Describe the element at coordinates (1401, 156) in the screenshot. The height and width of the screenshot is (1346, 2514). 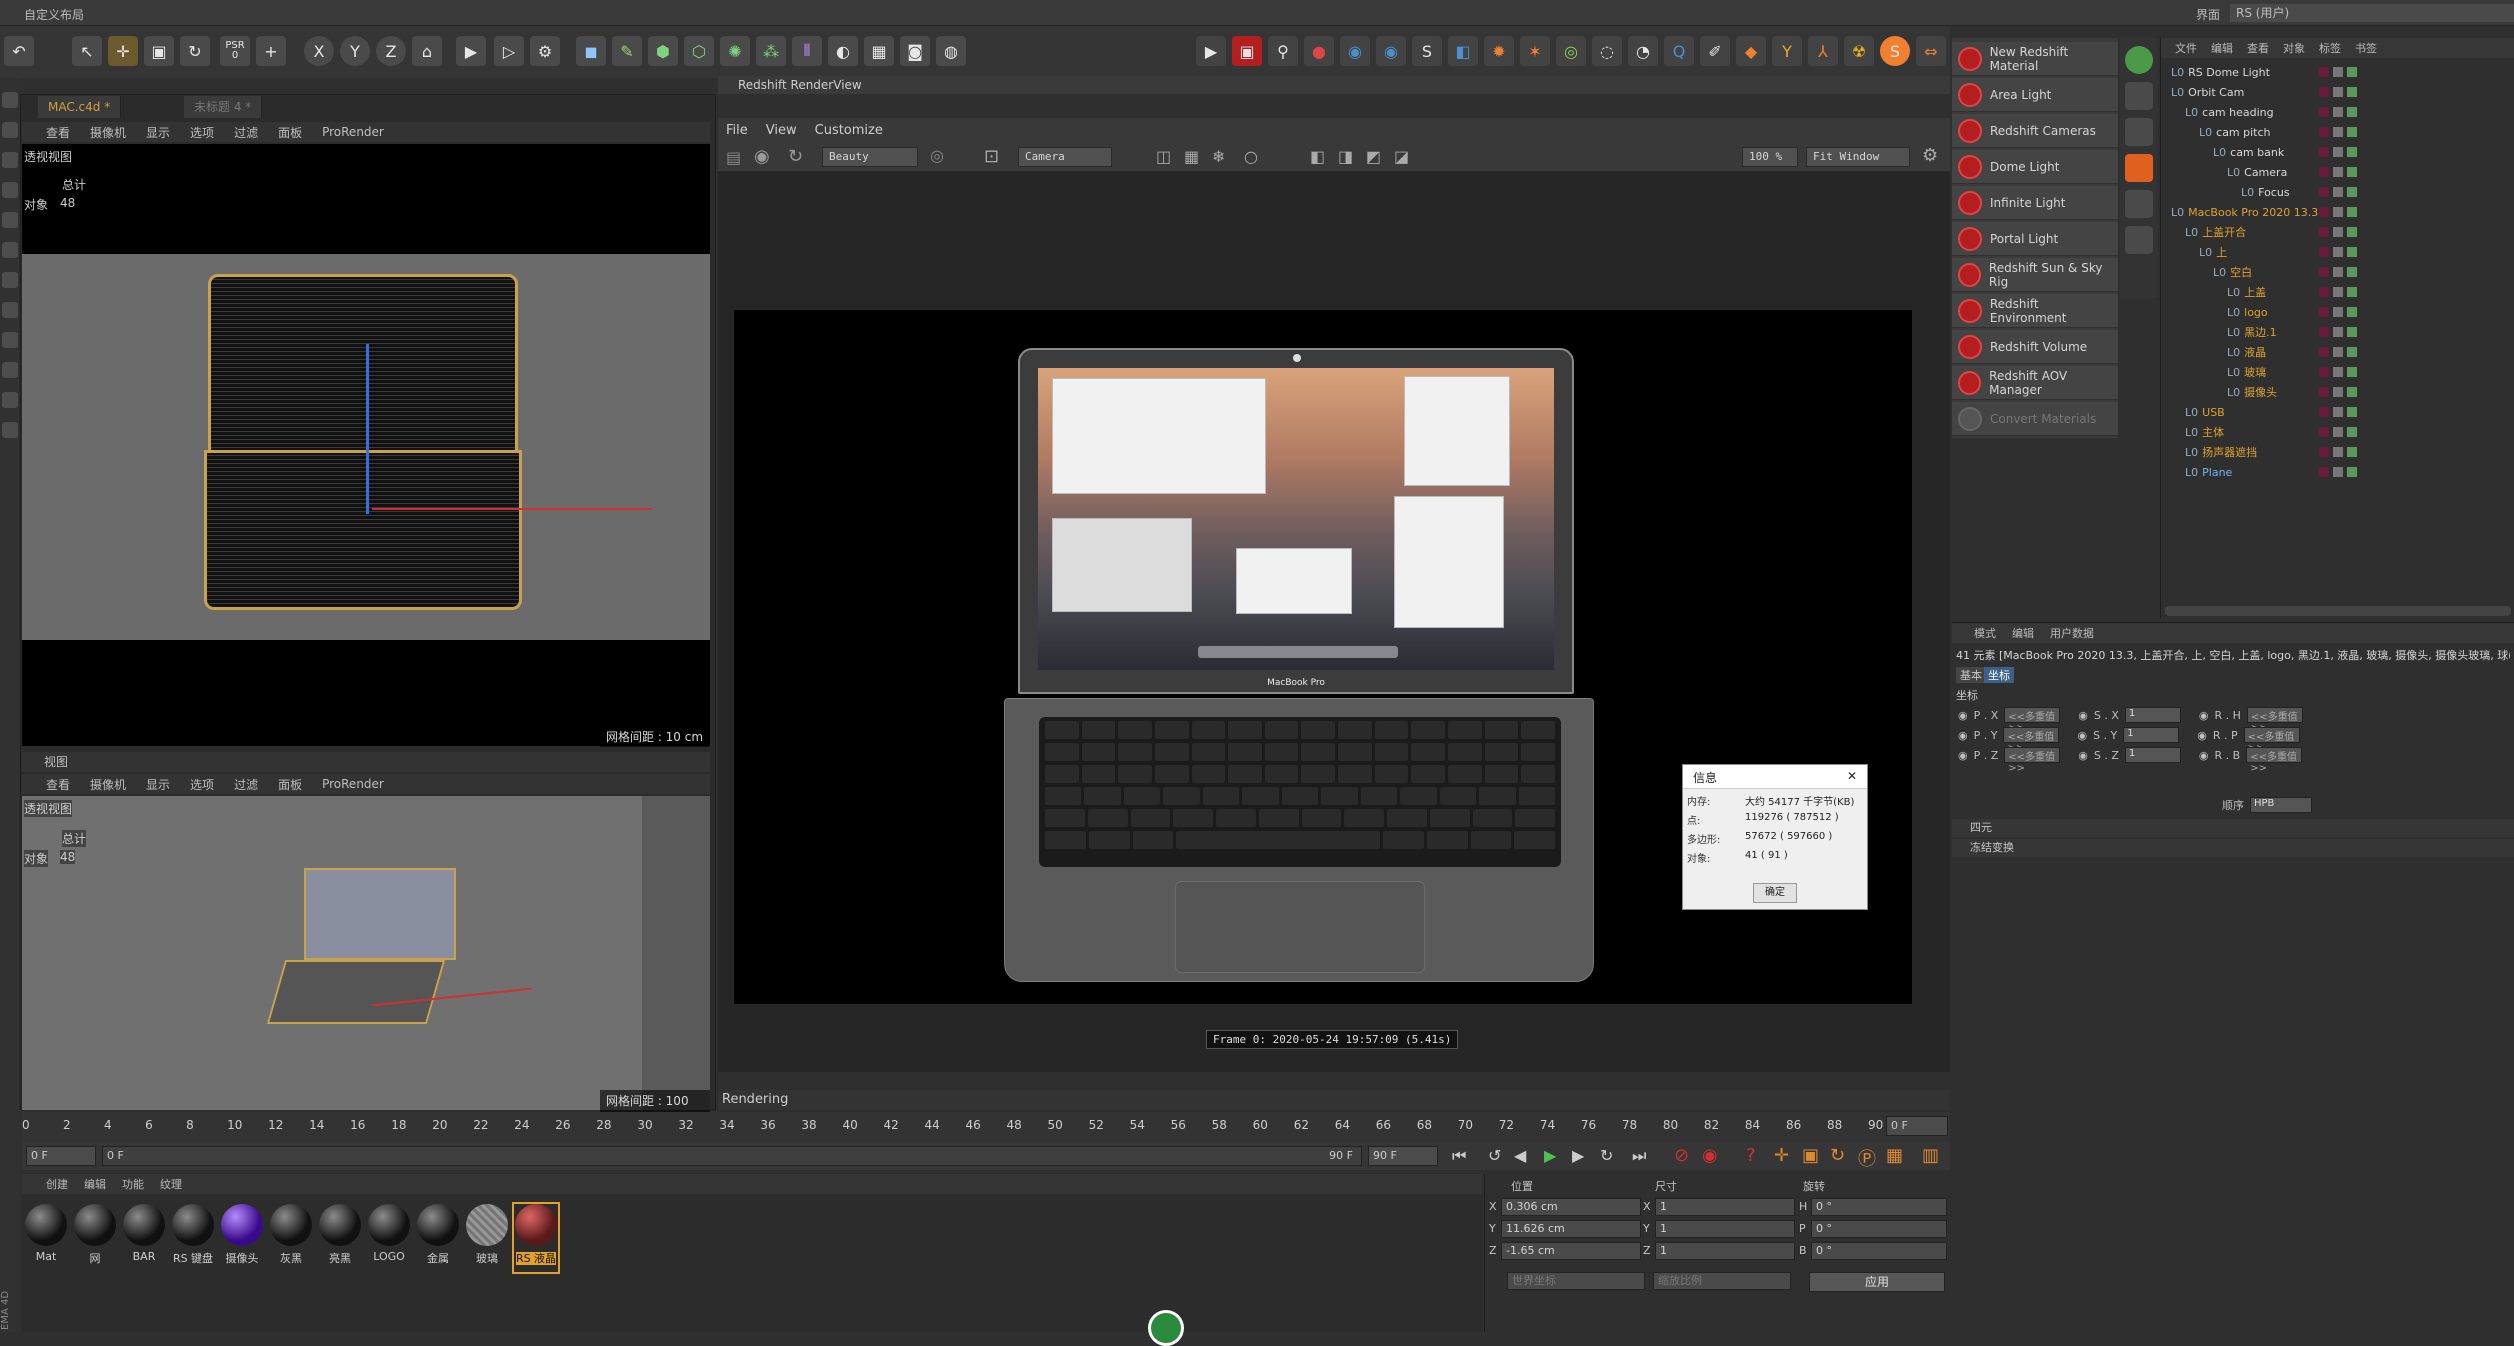
I see `rv-copy-icon: ◪` at that location.